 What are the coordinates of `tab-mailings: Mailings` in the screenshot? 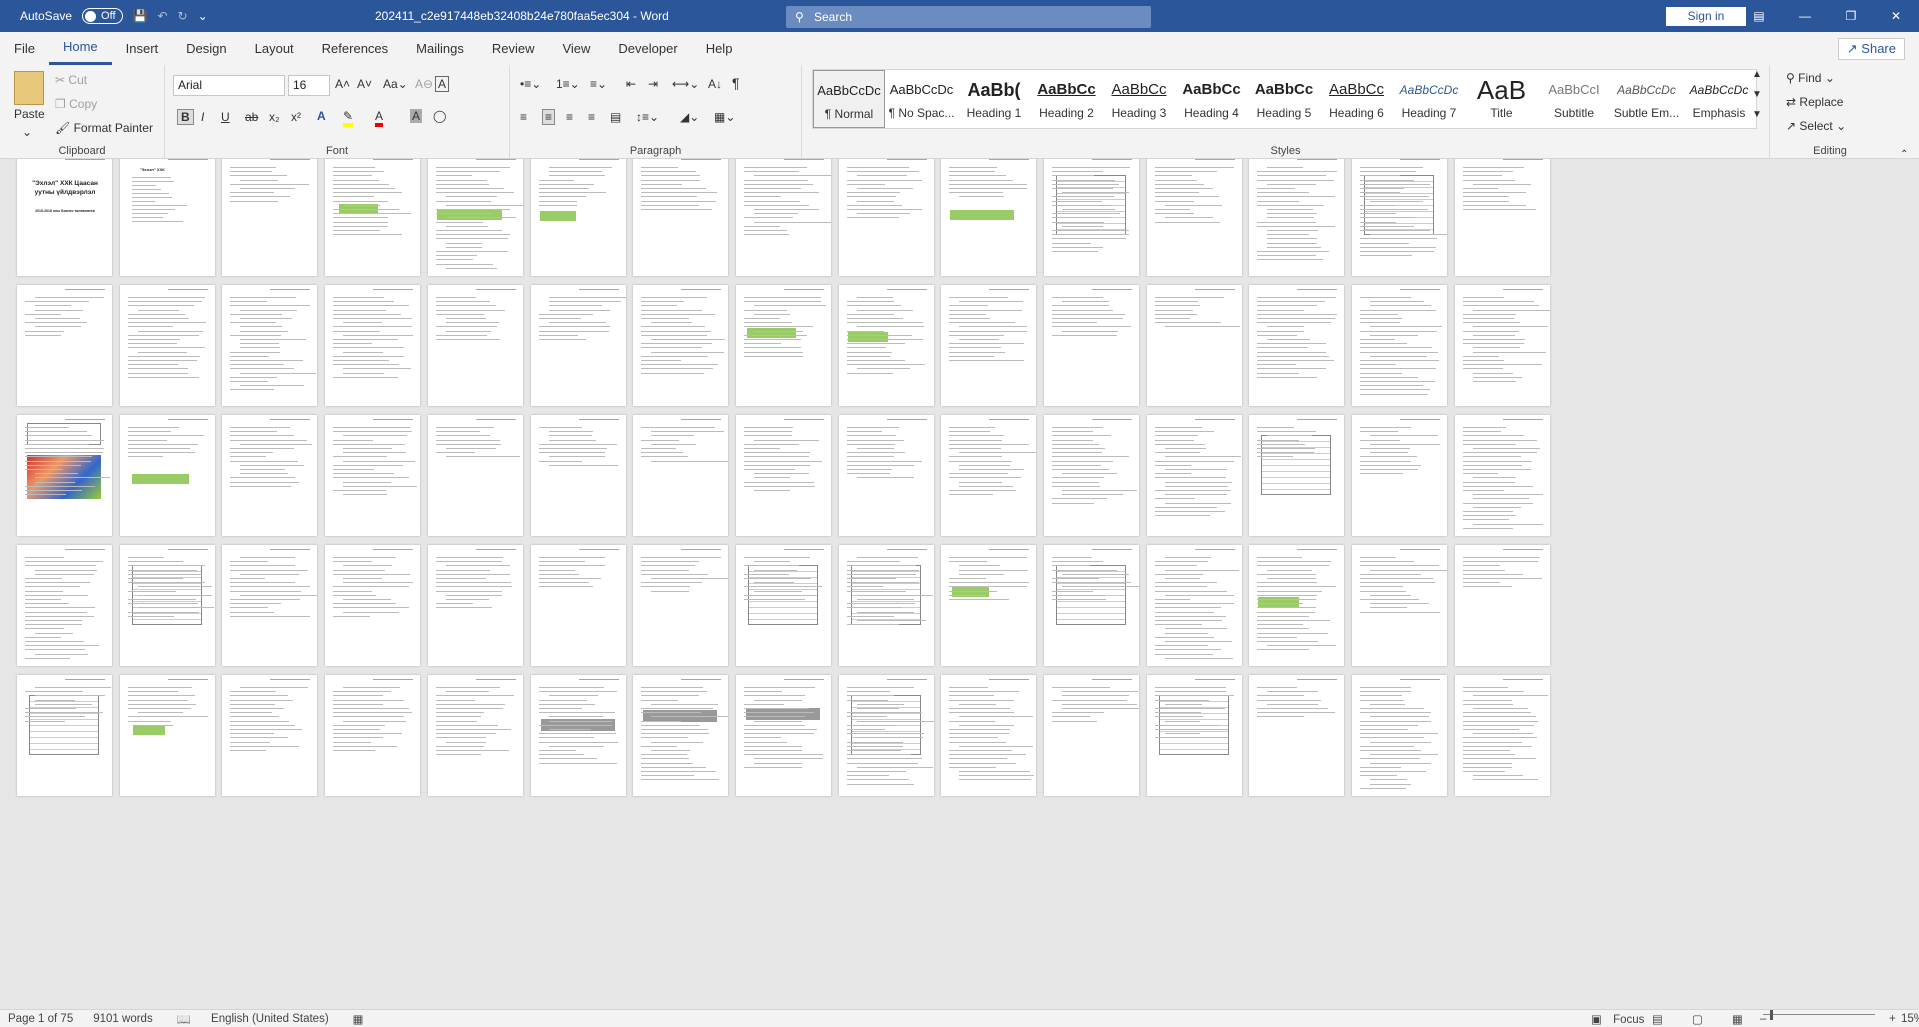 It's located at (440, 48).